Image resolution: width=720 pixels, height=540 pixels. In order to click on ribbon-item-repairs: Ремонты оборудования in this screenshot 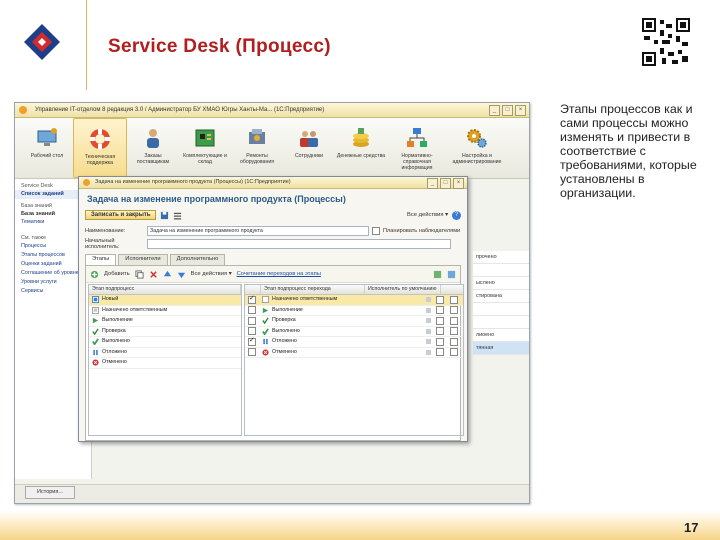, I will do `click(257, 148)`.